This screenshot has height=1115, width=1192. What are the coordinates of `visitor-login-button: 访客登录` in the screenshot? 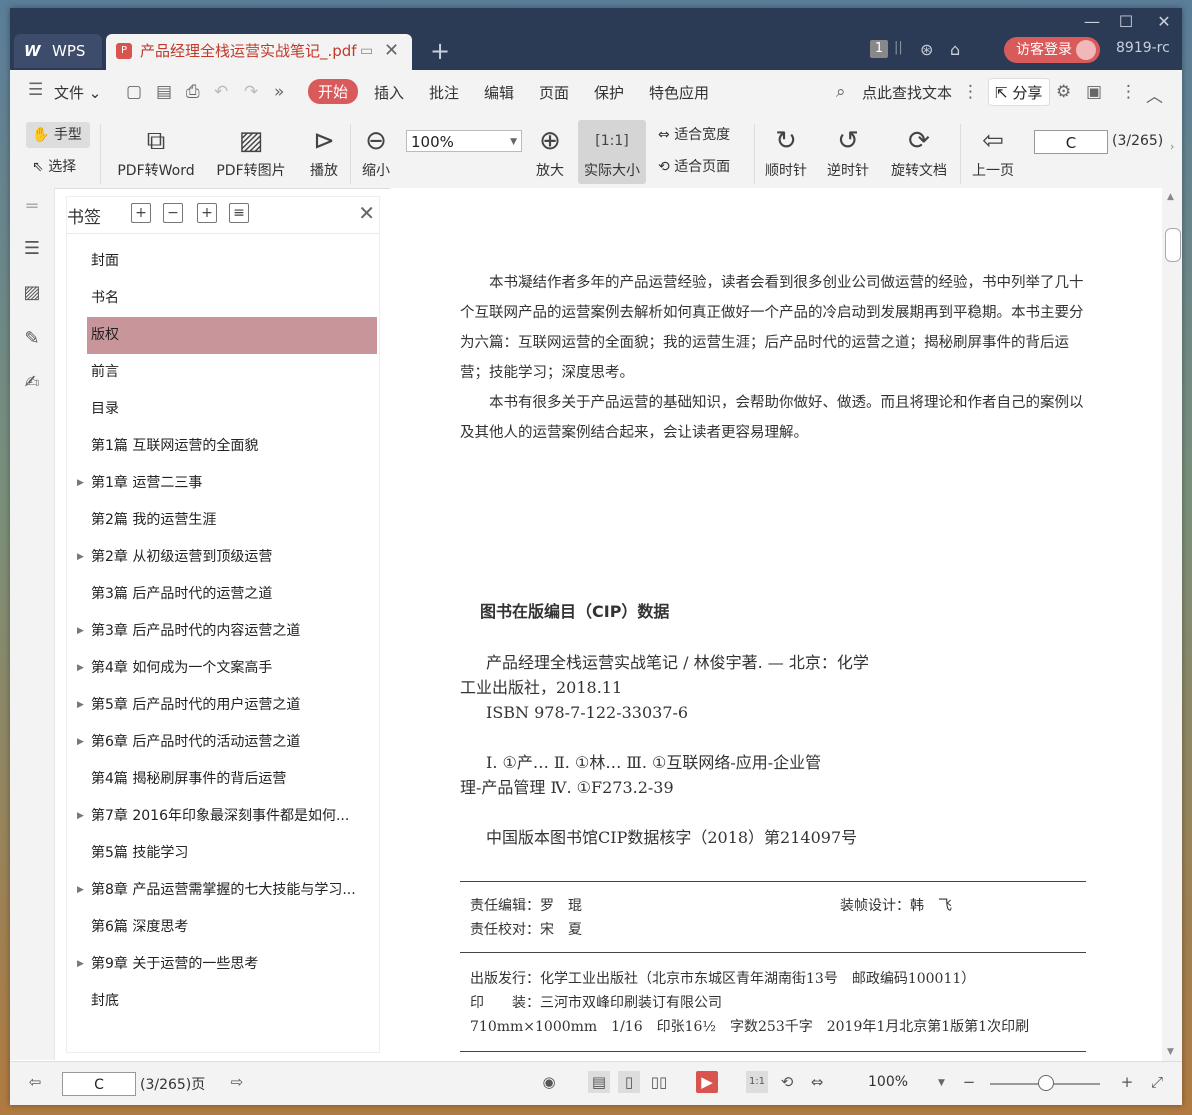 It's located at (1052, 50).